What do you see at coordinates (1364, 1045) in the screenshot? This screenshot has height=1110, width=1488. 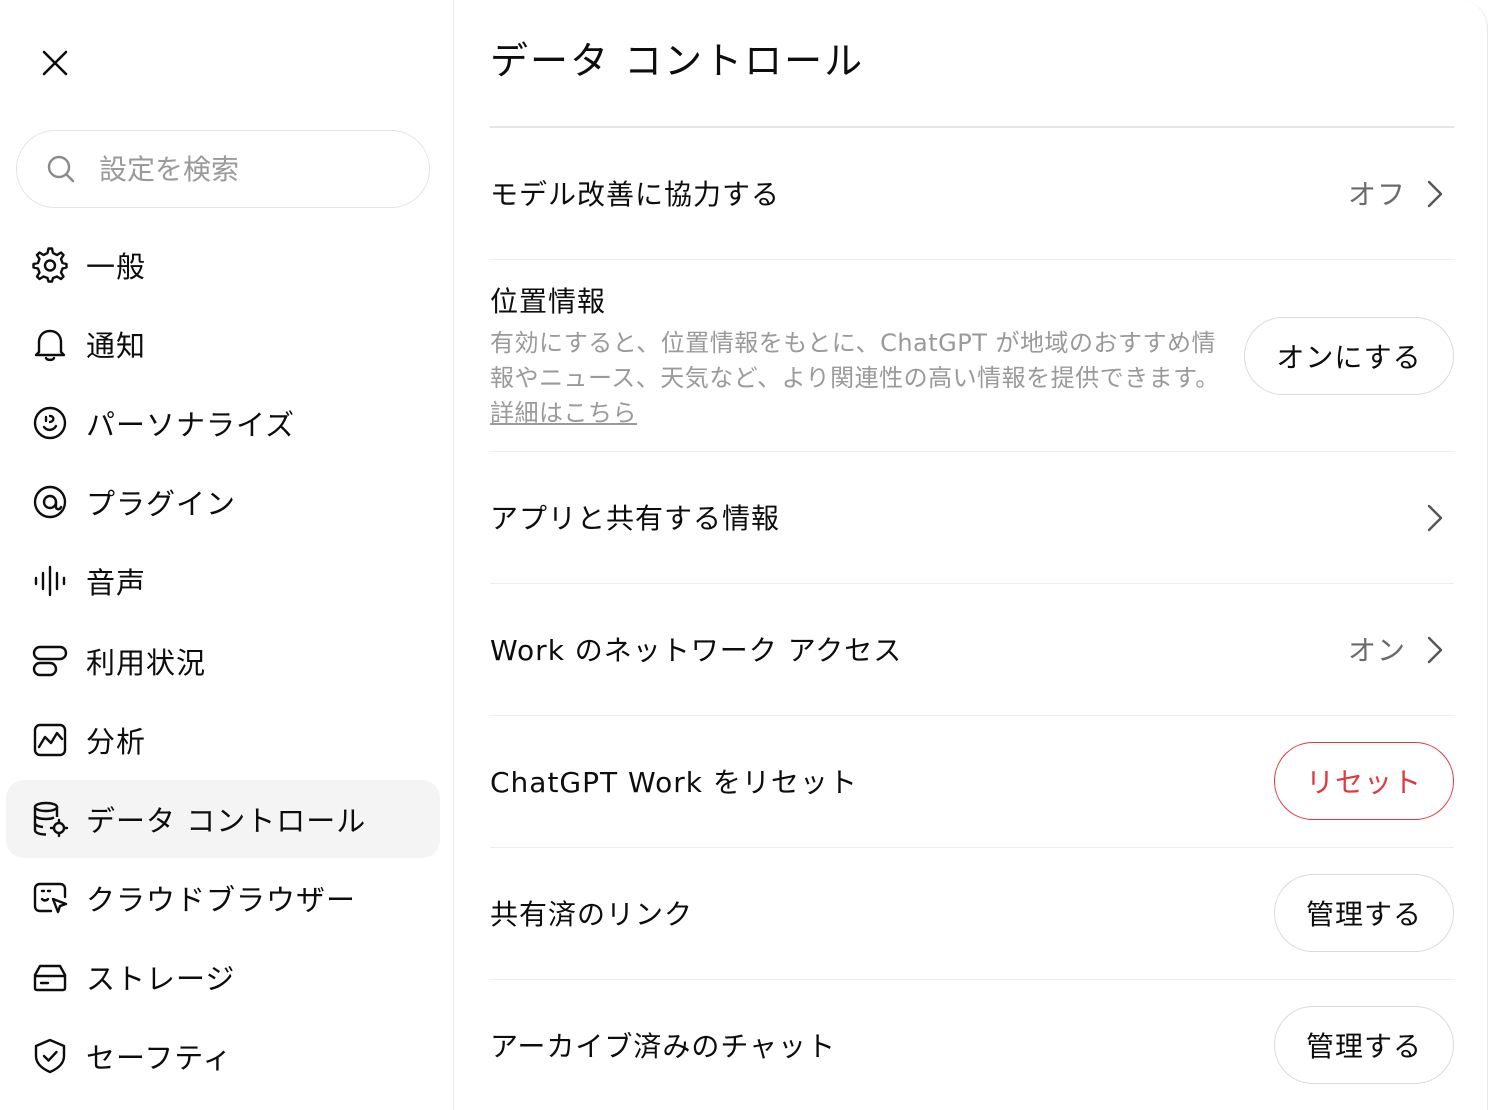 I see `manage-archived-chats-button: 管理する` at bounding box center [1364, 1045].